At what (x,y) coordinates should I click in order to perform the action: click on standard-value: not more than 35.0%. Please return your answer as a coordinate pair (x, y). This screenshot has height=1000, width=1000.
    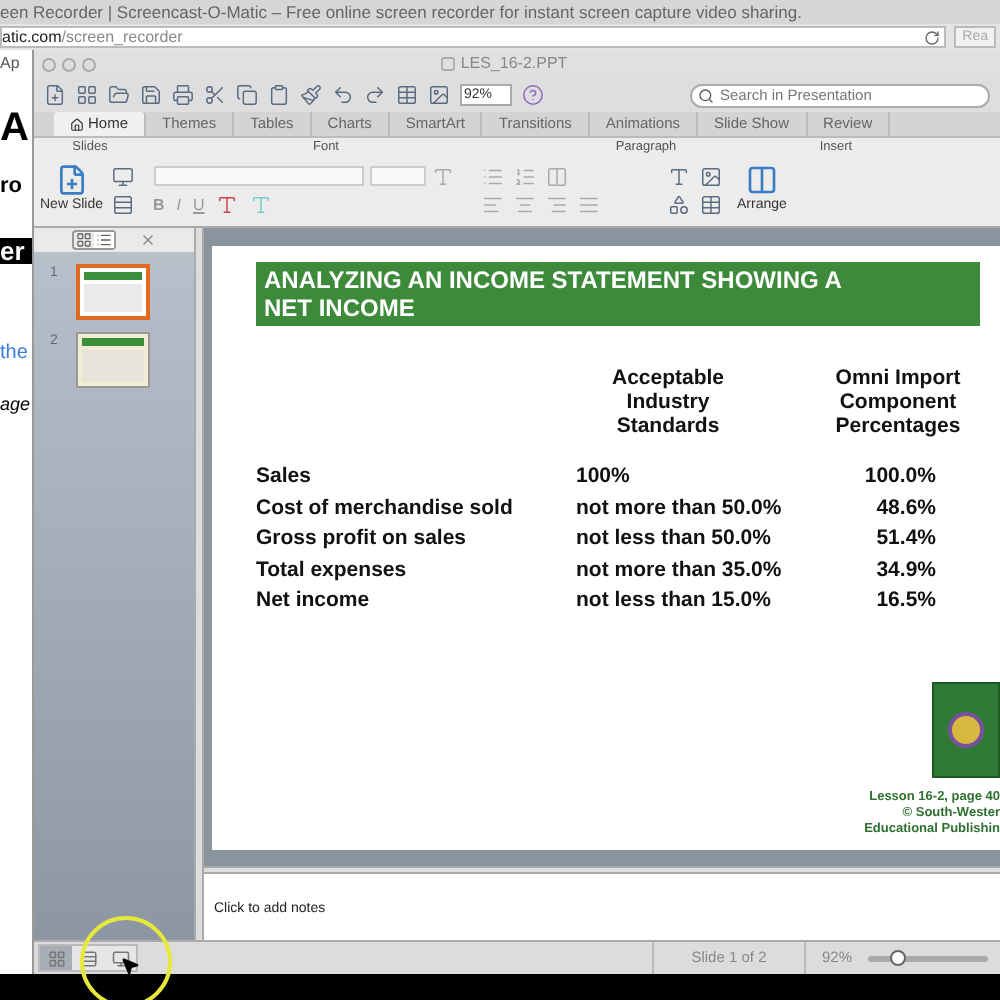
    Looking at the image, I should click on (680, 570).